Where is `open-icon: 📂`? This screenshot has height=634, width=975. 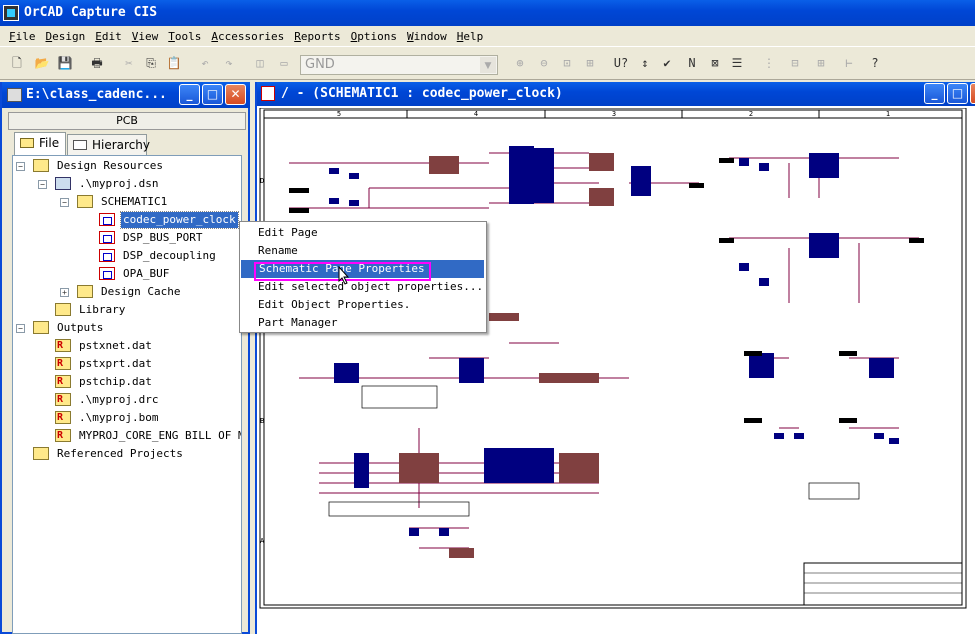 open-icon: 📂 is located at coordinates (42, 63).